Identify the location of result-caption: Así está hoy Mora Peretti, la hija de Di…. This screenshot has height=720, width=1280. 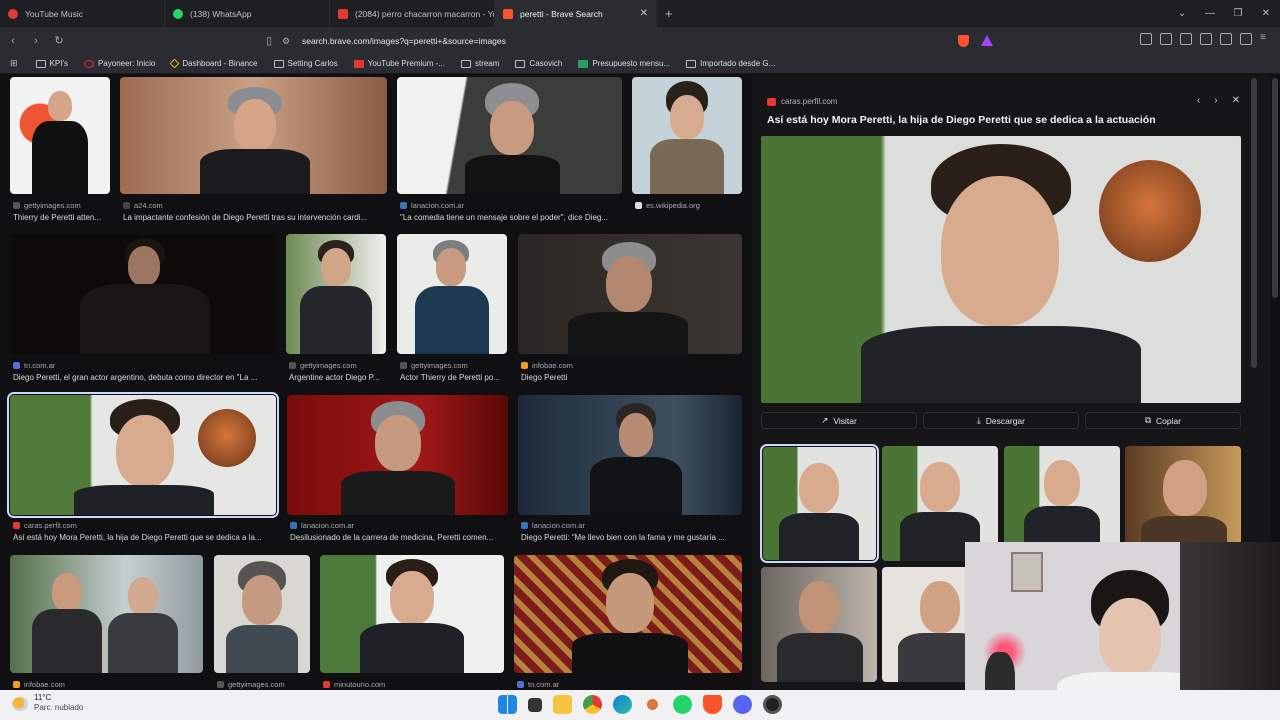
(145, 537).